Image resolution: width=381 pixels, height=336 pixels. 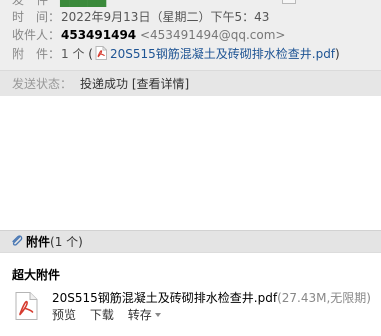 I want to click on recipient-email: <453491494@qq.com>, so click(x=213, y=35).